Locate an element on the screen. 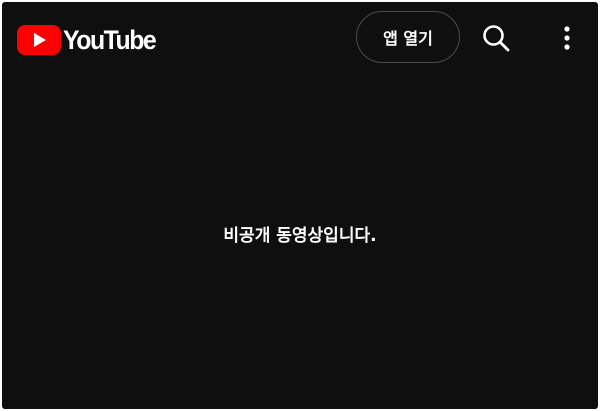  open-app-button: 앱 열기 is located at coordinates (408, 37).